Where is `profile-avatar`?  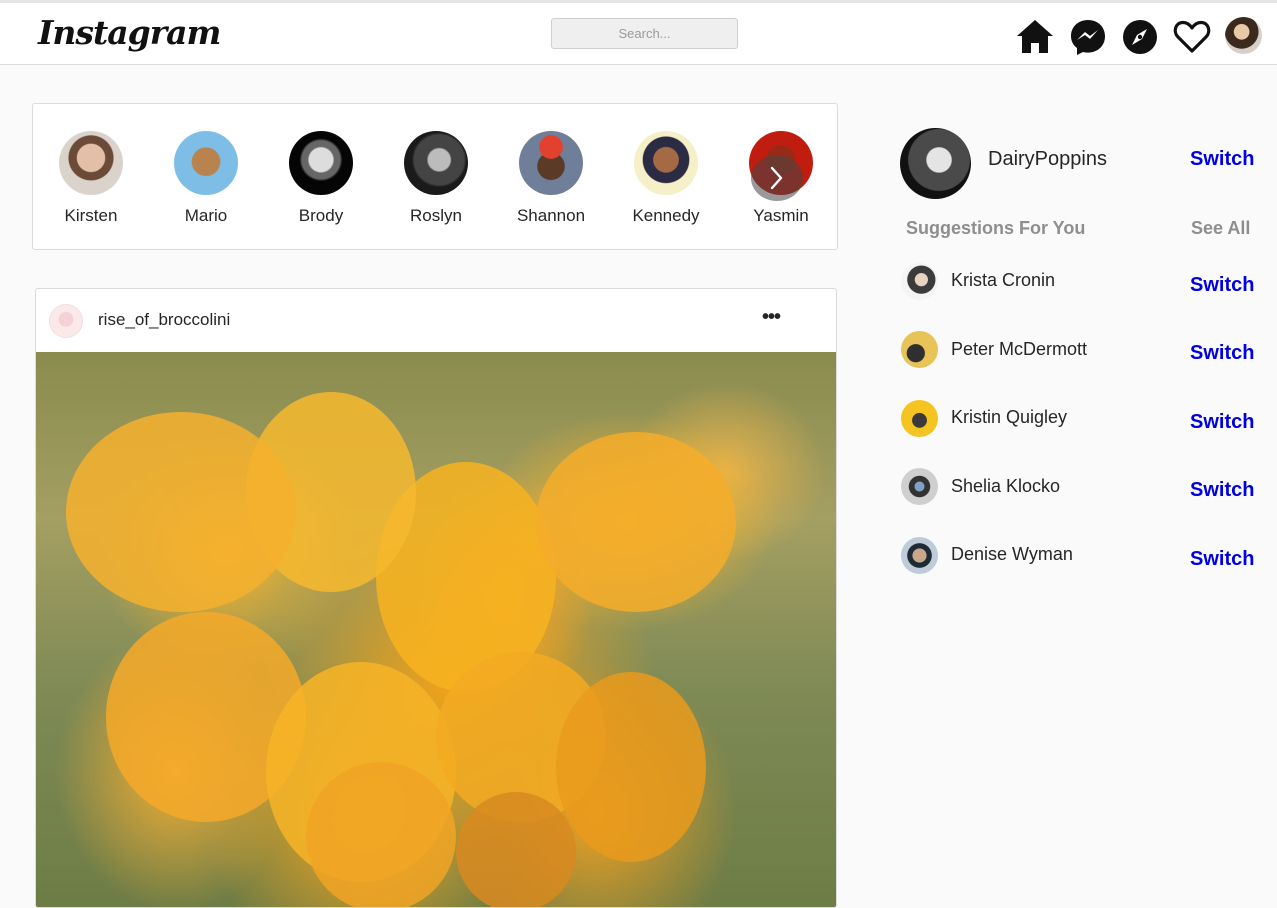
profile-avatar is located at coordinates (1243, 35).